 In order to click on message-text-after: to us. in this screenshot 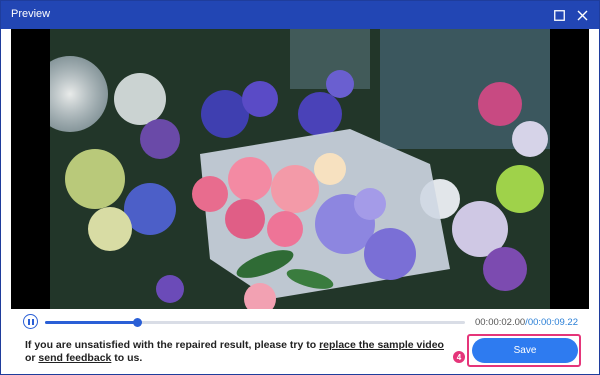, I will do `click(127, 358)`.